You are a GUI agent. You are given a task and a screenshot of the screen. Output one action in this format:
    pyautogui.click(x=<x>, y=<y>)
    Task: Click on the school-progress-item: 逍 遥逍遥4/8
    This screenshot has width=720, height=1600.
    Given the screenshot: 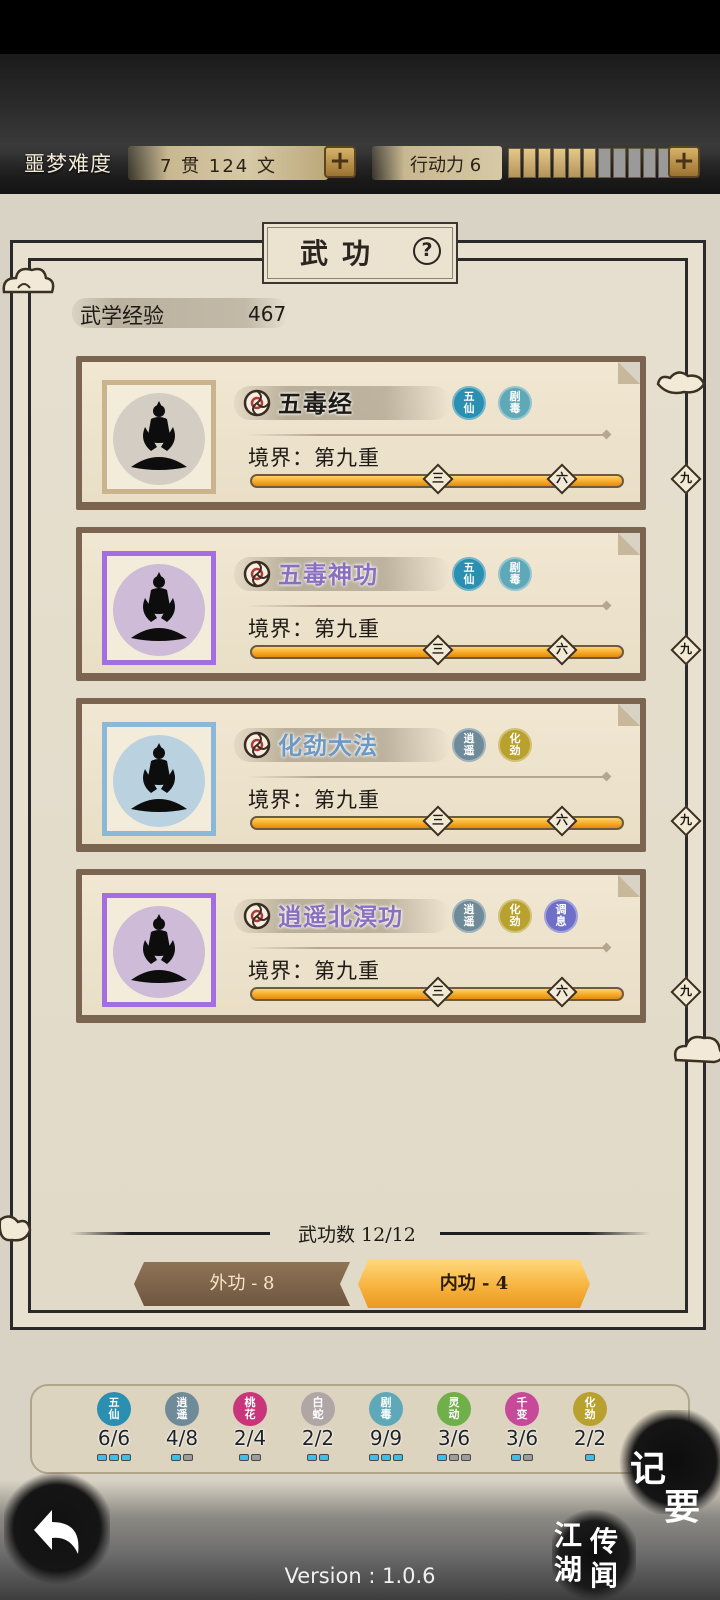 What is the action you would take?
    pyautogui.click(x=182, y=1432)
    